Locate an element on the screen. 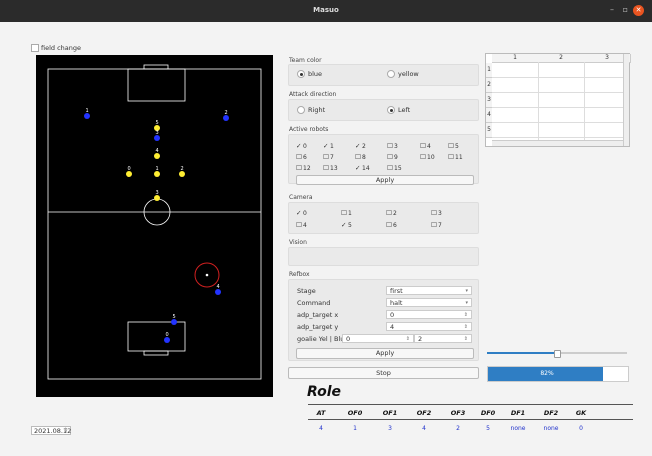  active-robot-checkbox: ✓ 1 is located at coordinates (328, 146).